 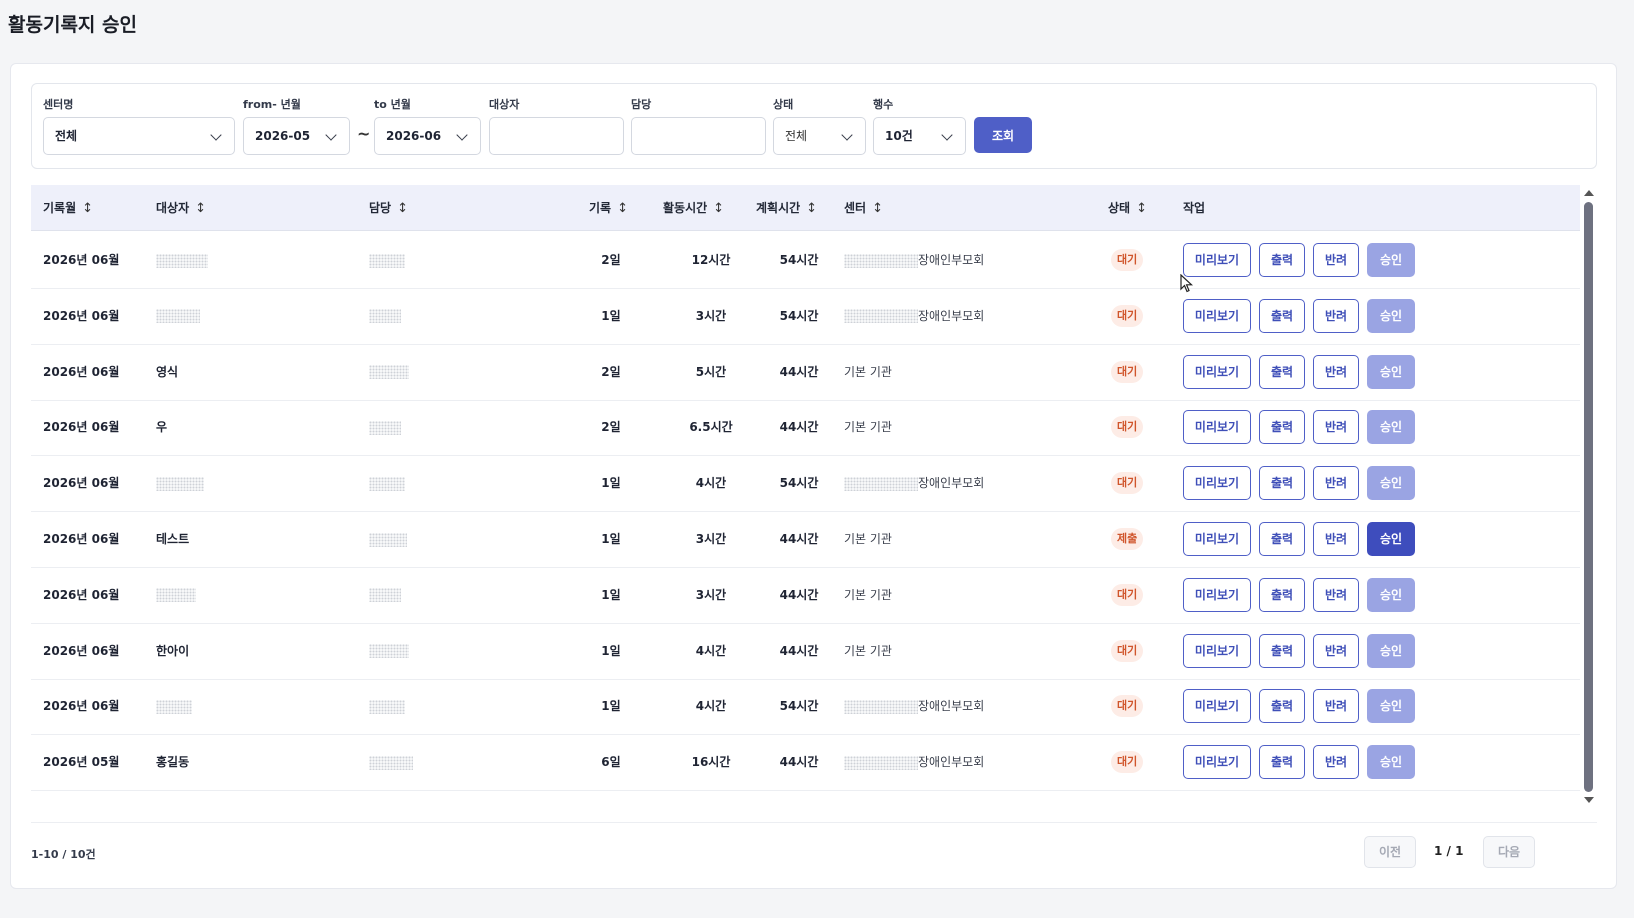 I want to click on header-plan: 계획시간 ↕, so click(x=786, y=208).